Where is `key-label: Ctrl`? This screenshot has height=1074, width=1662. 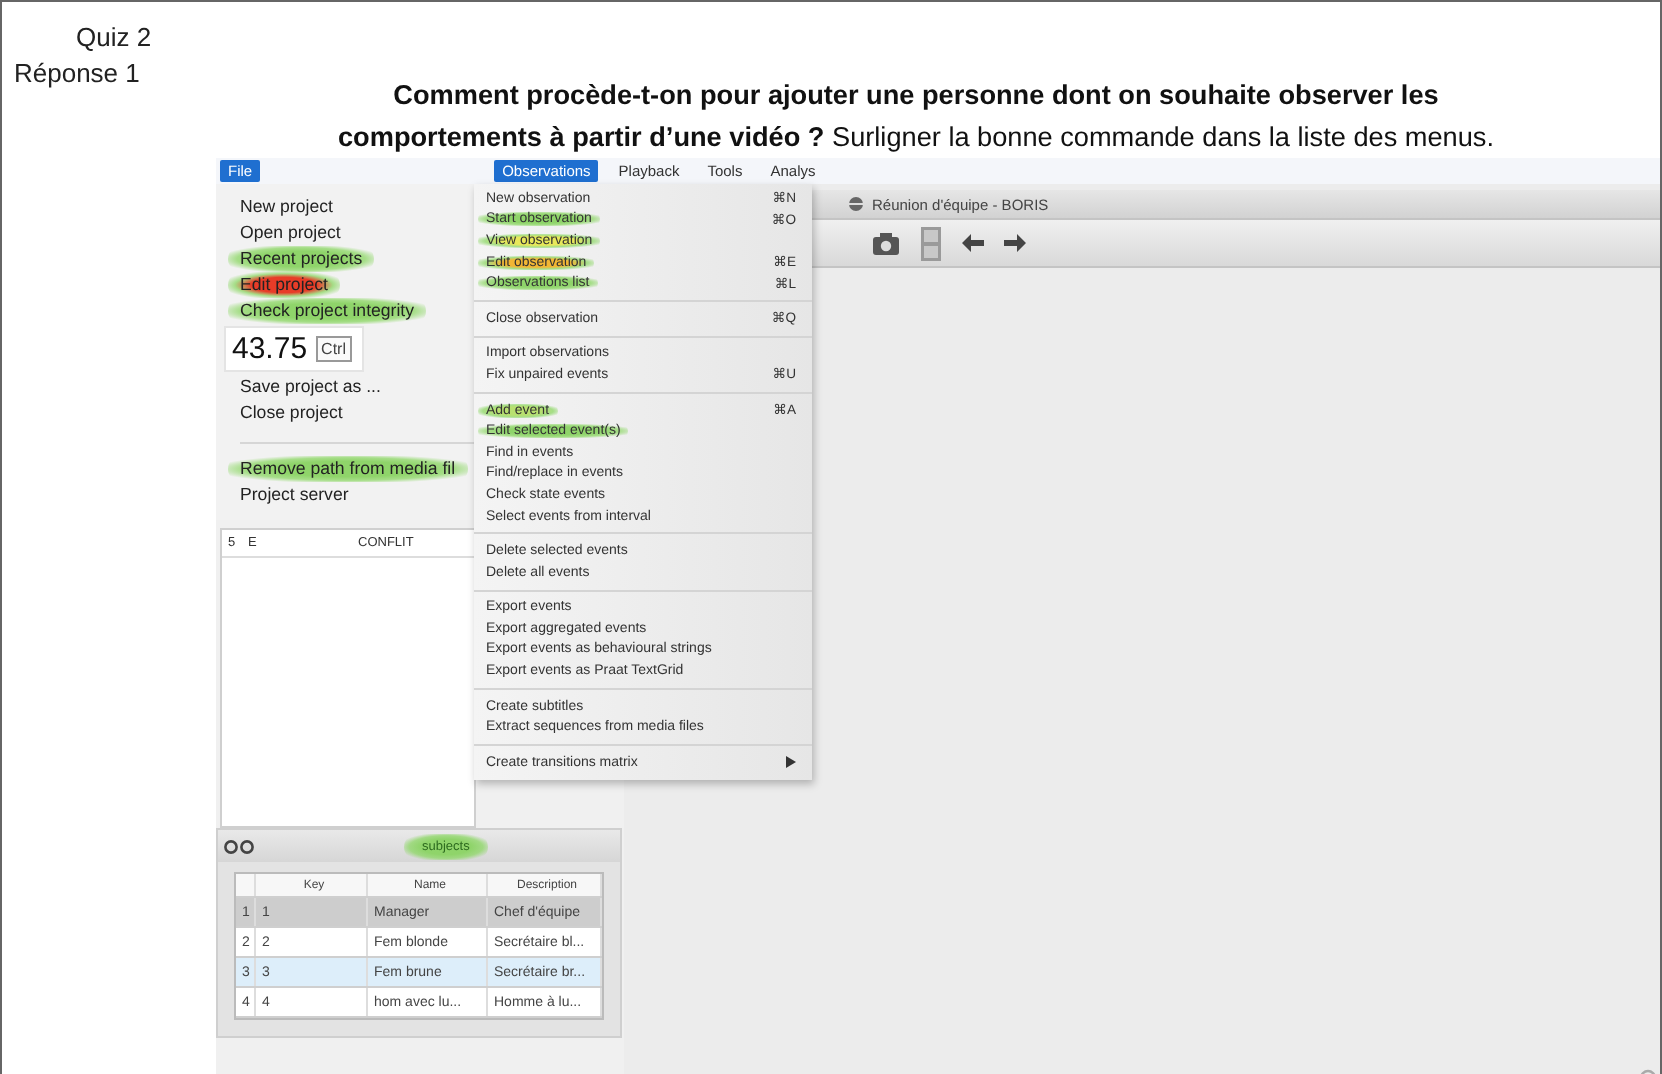
key-label: Ctrl is located at coordinates (333, 349).